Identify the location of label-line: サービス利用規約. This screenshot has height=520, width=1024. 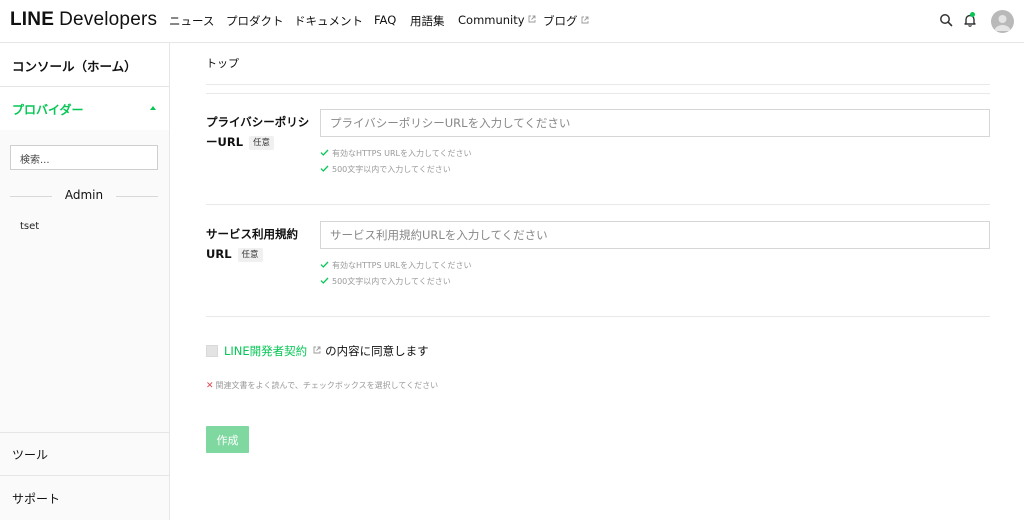
(252, 234).